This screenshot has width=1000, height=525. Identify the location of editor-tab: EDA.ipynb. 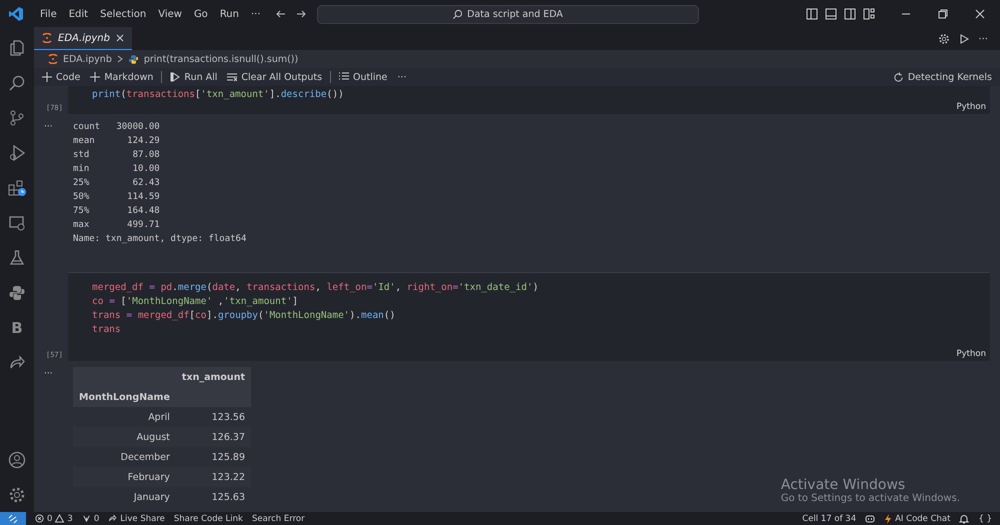
(83, 38).